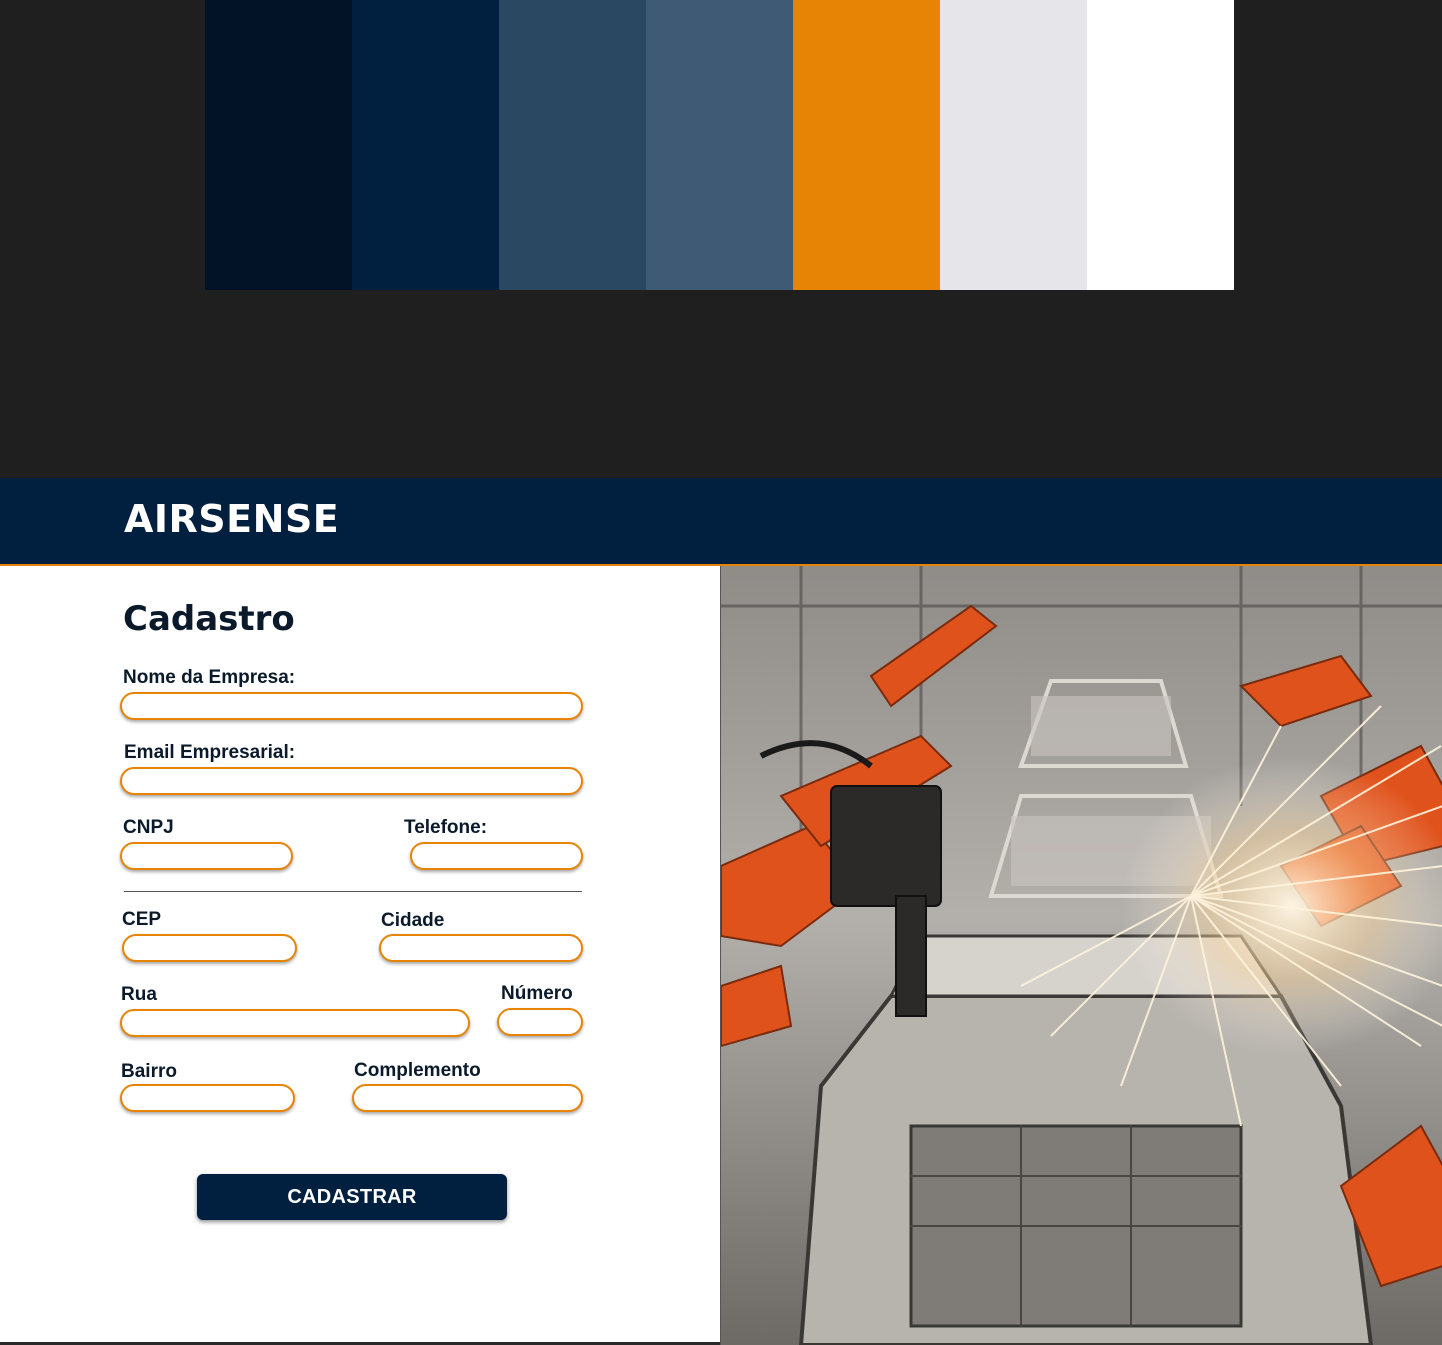 Image resolution: width=1442 pixels, height=1345 pixels. Describe the element at coordinates (467, 1098) in the screenshot. I see `complement-input` at that location.